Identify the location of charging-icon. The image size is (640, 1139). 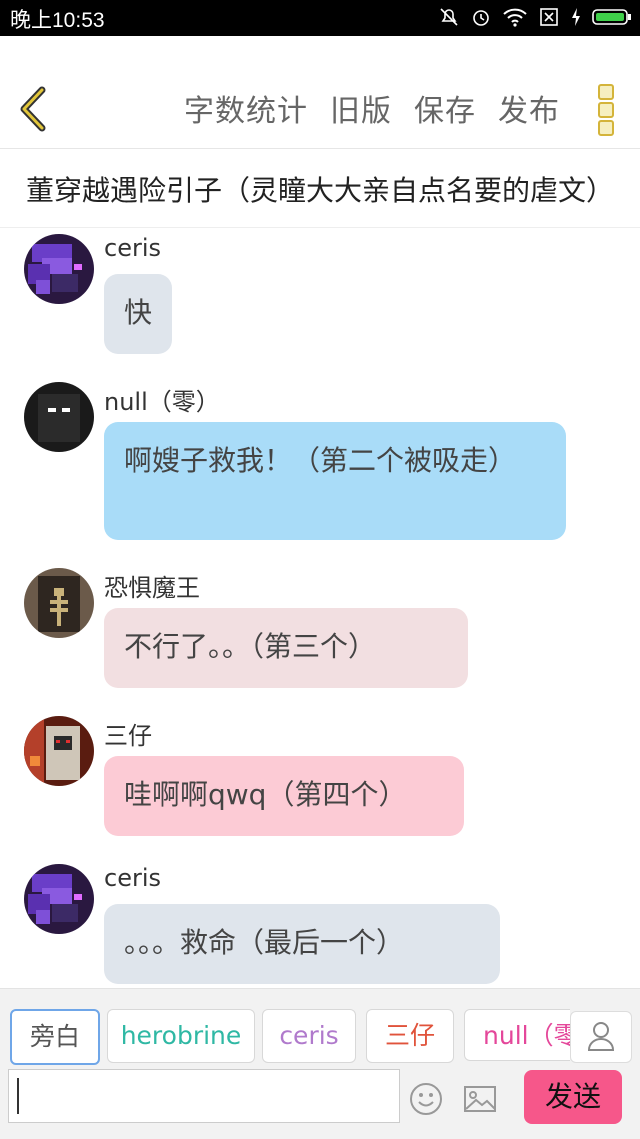
(576, 17).